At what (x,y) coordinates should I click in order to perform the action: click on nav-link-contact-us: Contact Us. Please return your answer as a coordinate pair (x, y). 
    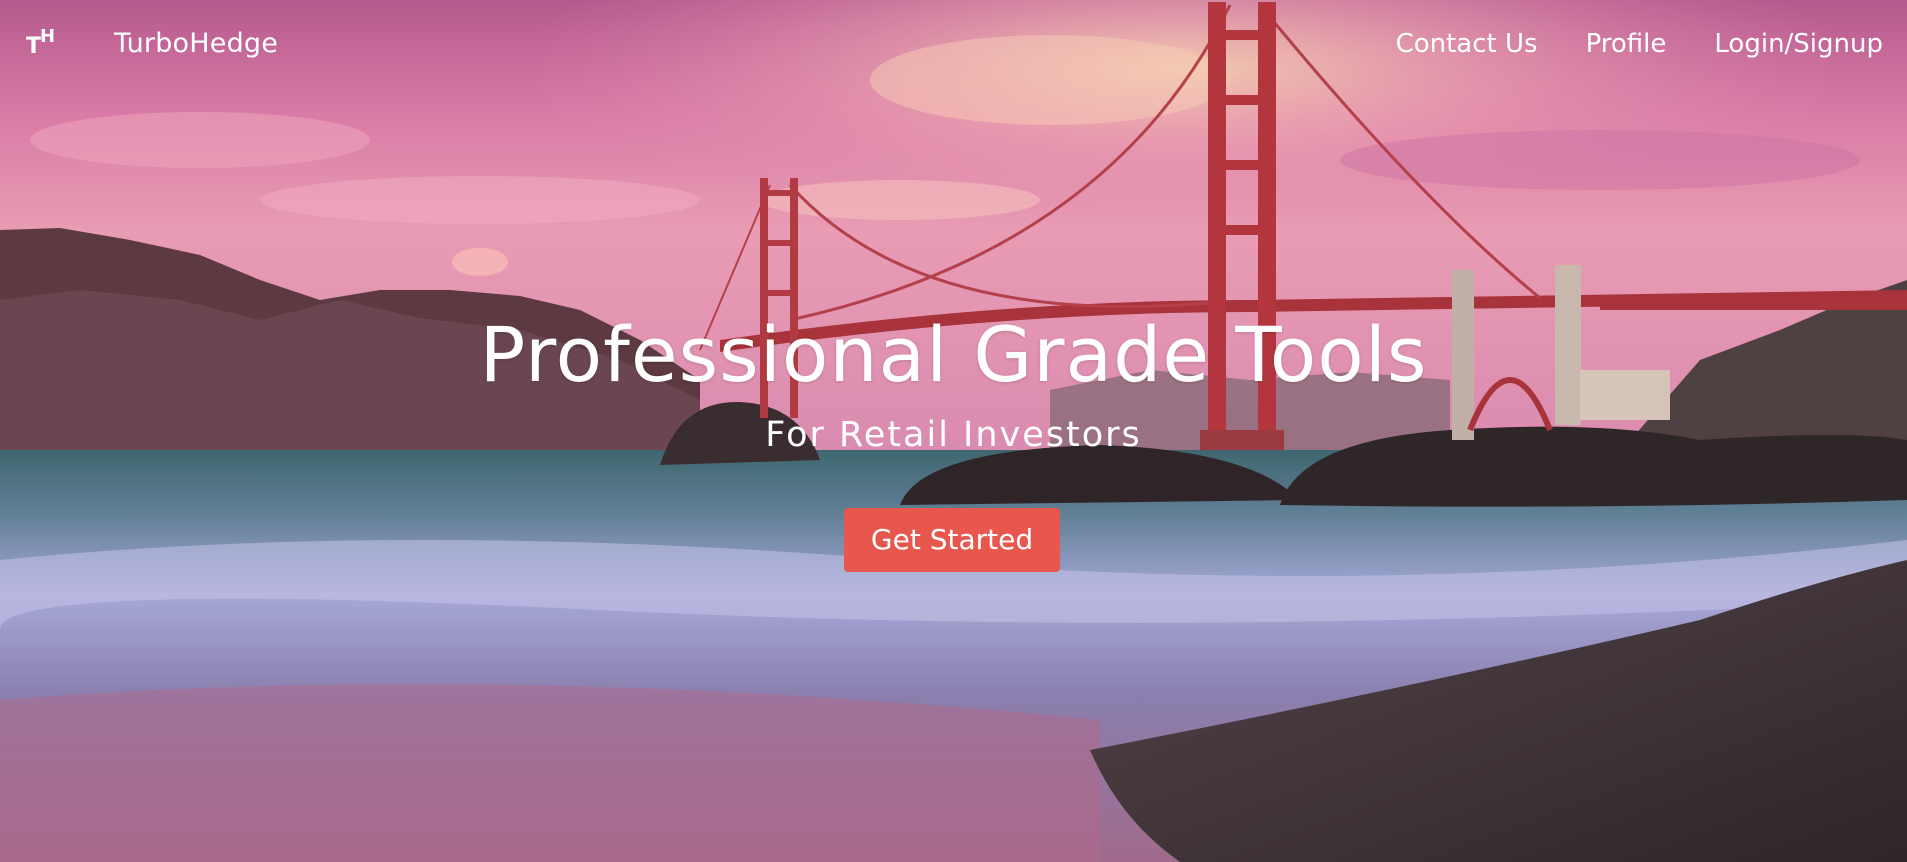
    Looking at the image, I should click on (1467, 44).